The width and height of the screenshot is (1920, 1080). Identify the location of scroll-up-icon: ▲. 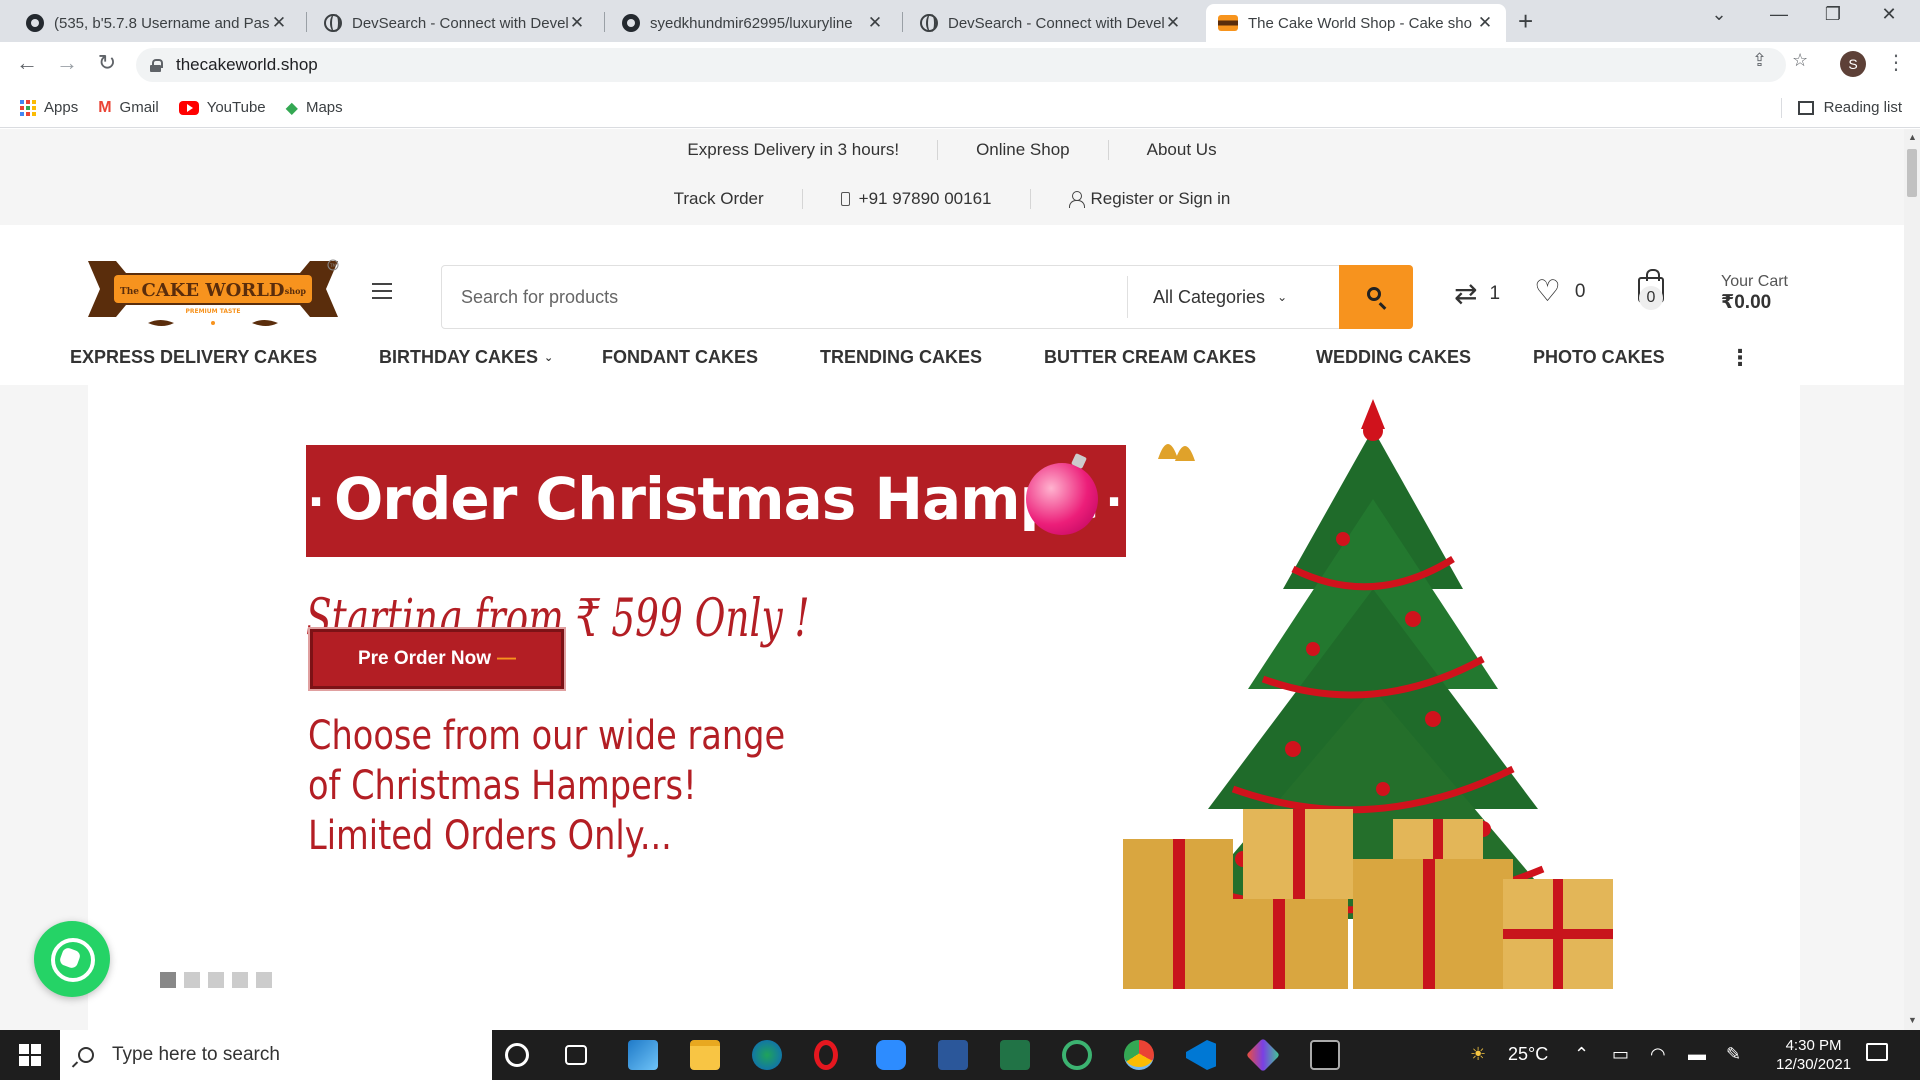
(1912, 137).